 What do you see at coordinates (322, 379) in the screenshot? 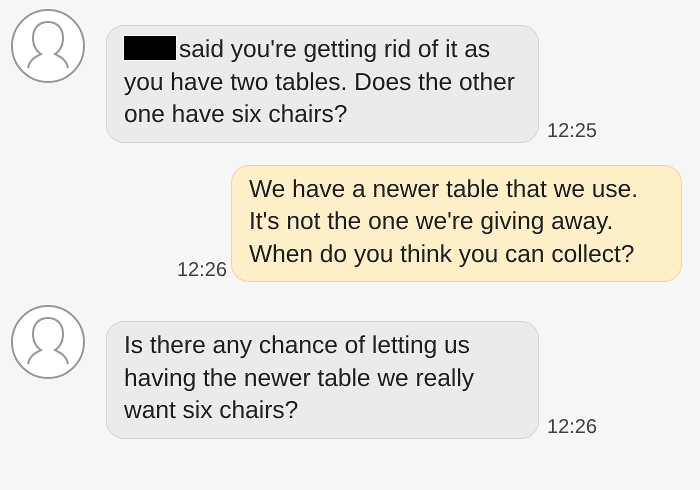
I see `message-bubble: Is there any chance of letting us having the newer table we really want six chairs?` at bounding box center [322, 379].